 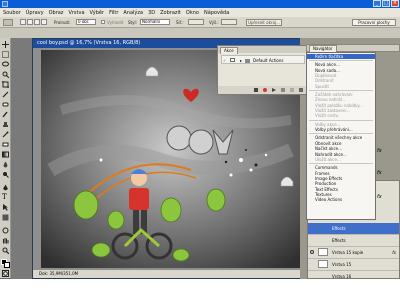 What do you see at coordinates (151, 13) in the screenshot?
I see `menu-3d: 3D` at bounding box center [151, 13].